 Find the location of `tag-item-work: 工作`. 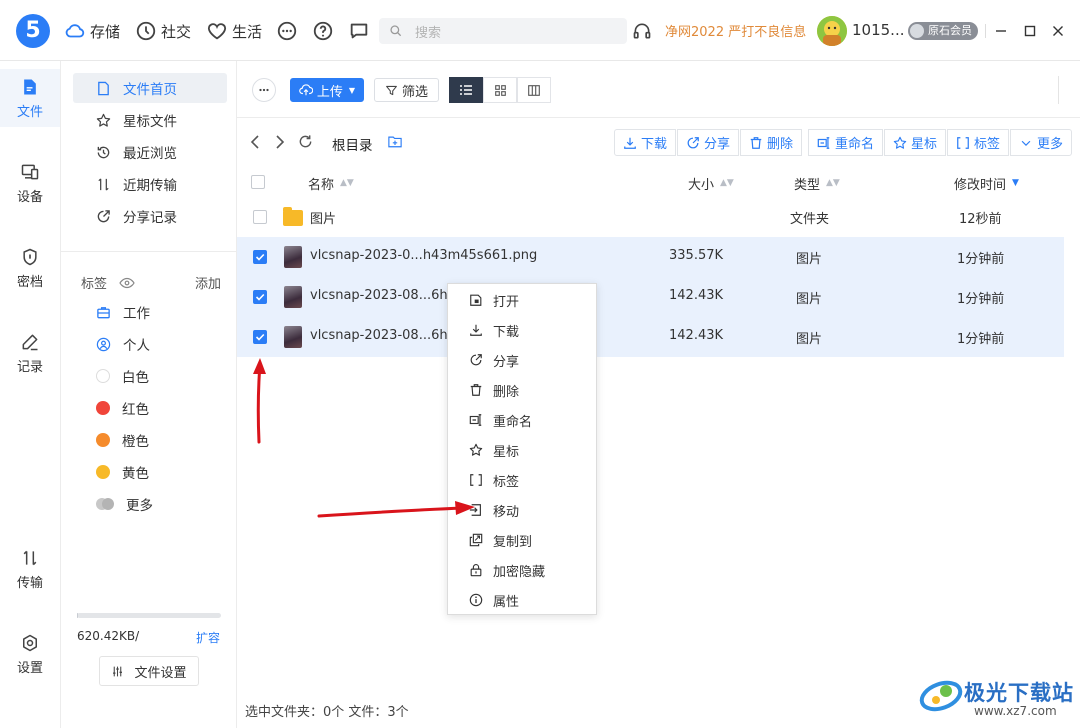

tag-item-work: 工作 is located at coordinates (150, 312).